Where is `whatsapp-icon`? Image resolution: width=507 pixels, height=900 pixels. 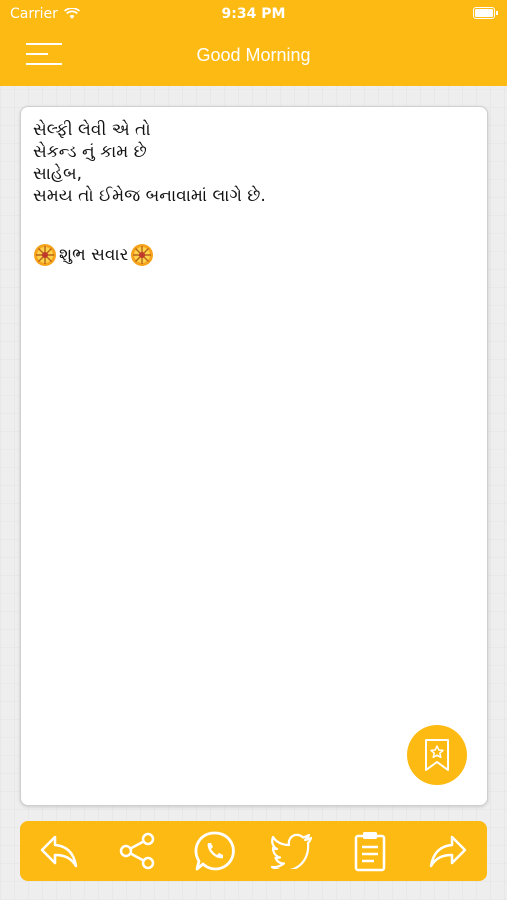
whatsapp-icon is located at coordinates (214, 851).